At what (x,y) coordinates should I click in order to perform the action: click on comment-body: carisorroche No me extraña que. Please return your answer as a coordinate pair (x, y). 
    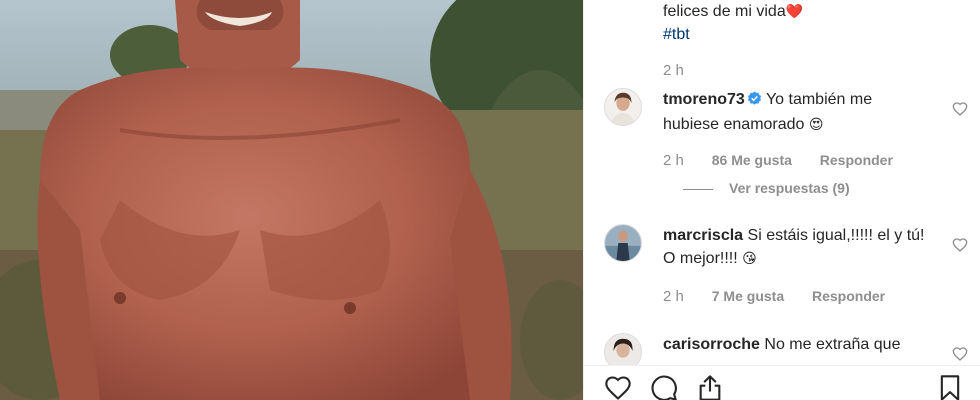
    Looking at the image, I should click on (794, 344).